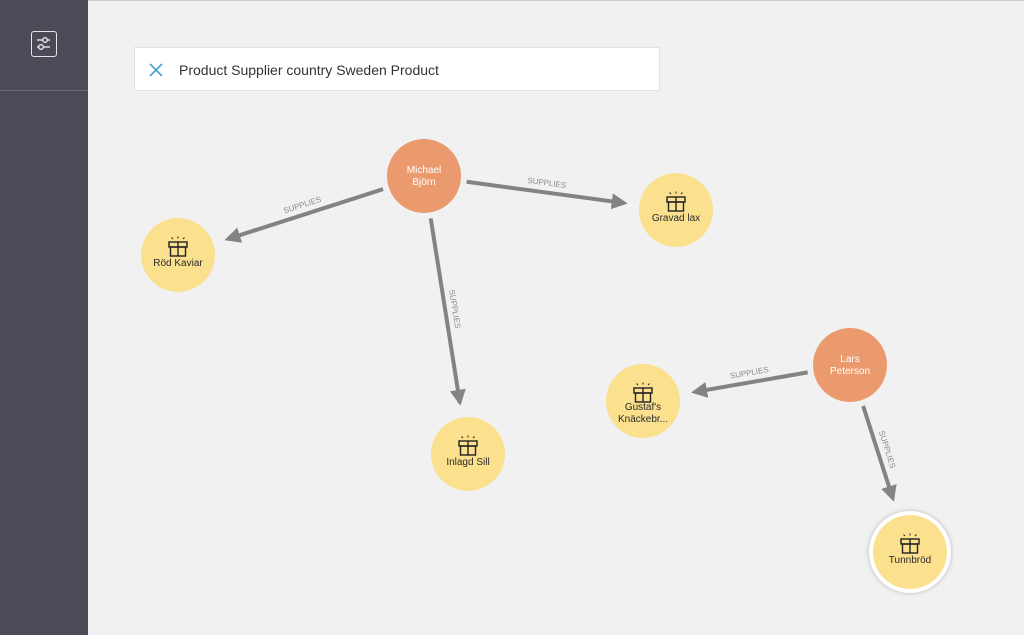  Describe the element at coordinates (468, 454) in the screenshot. I see `product-node-inlagd_sill: Inlagd Sill` at that location.